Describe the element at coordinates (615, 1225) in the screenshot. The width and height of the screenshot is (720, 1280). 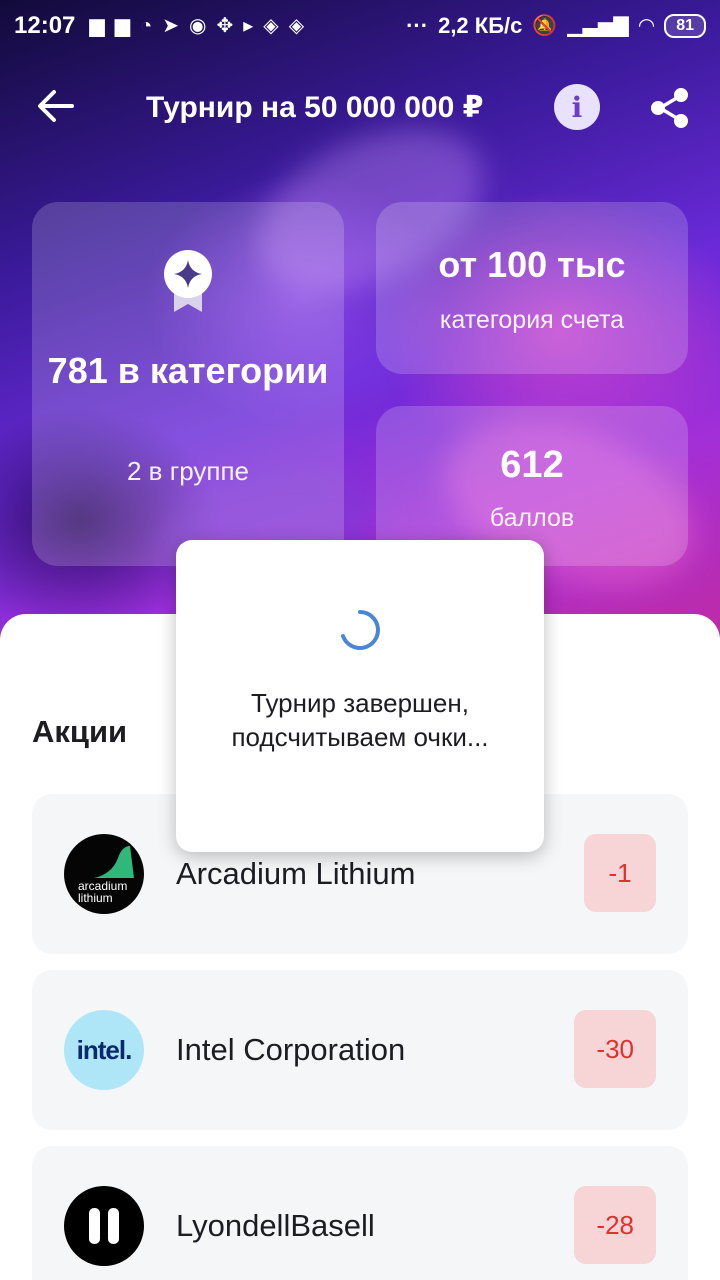
I see `change-badge: -28` at that location.